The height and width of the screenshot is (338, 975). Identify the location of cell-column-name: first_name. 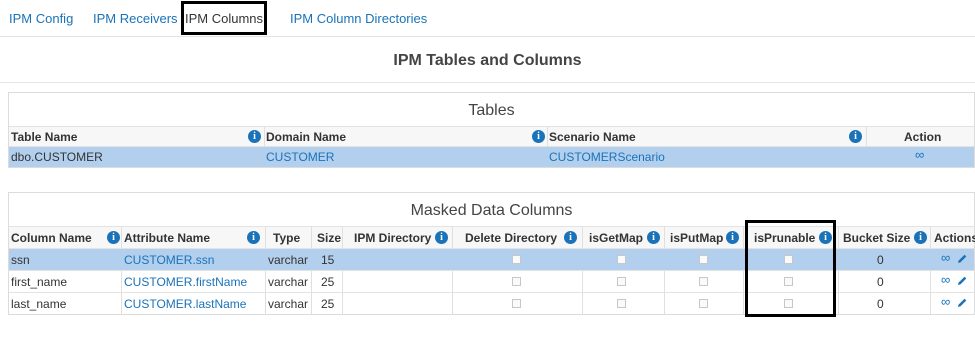
(39, 282).